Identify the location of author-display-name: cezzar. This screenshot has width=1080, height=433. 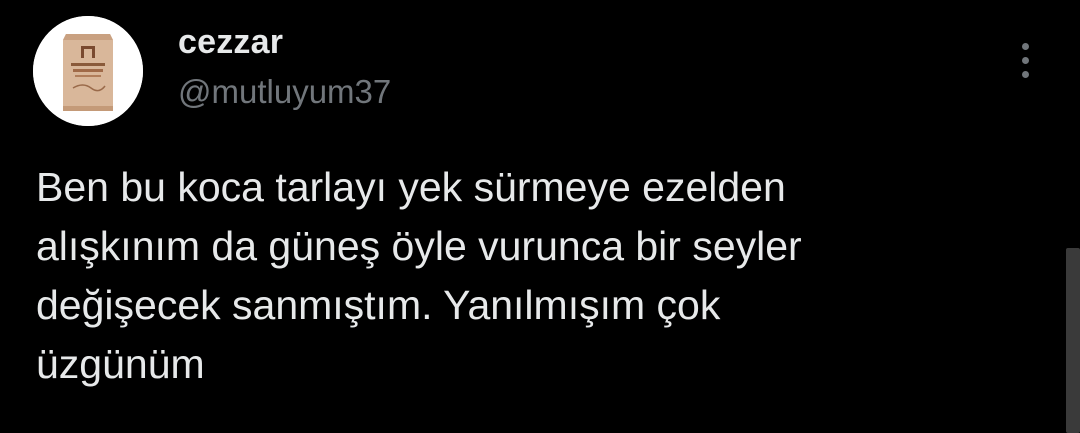
(230, 42).